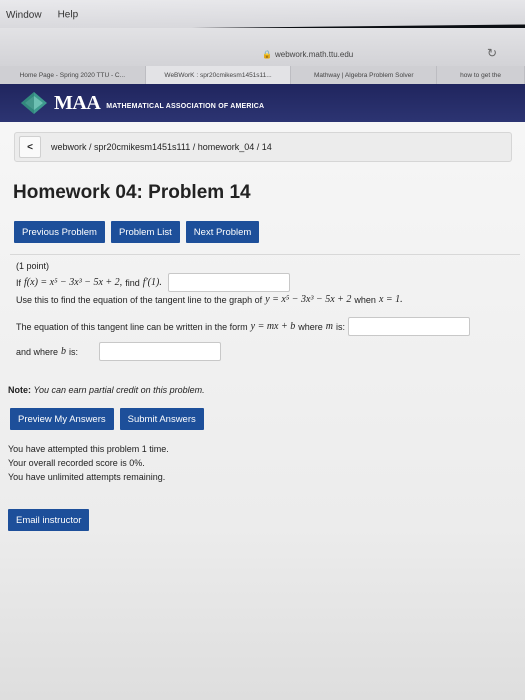  Describe the element at coordinates (185, 106) in the screenshot. I see `maa-subtitle: MATHEMATICAL ASSOCIATION OF AMERICA` at that location.